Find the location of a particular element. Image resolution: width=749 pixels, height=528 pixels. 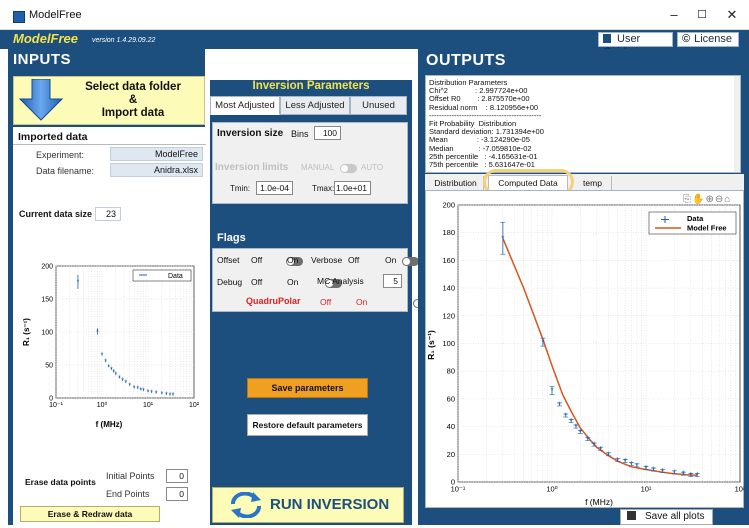

y-tick-label: 160 is located at coordinates (448, 260).